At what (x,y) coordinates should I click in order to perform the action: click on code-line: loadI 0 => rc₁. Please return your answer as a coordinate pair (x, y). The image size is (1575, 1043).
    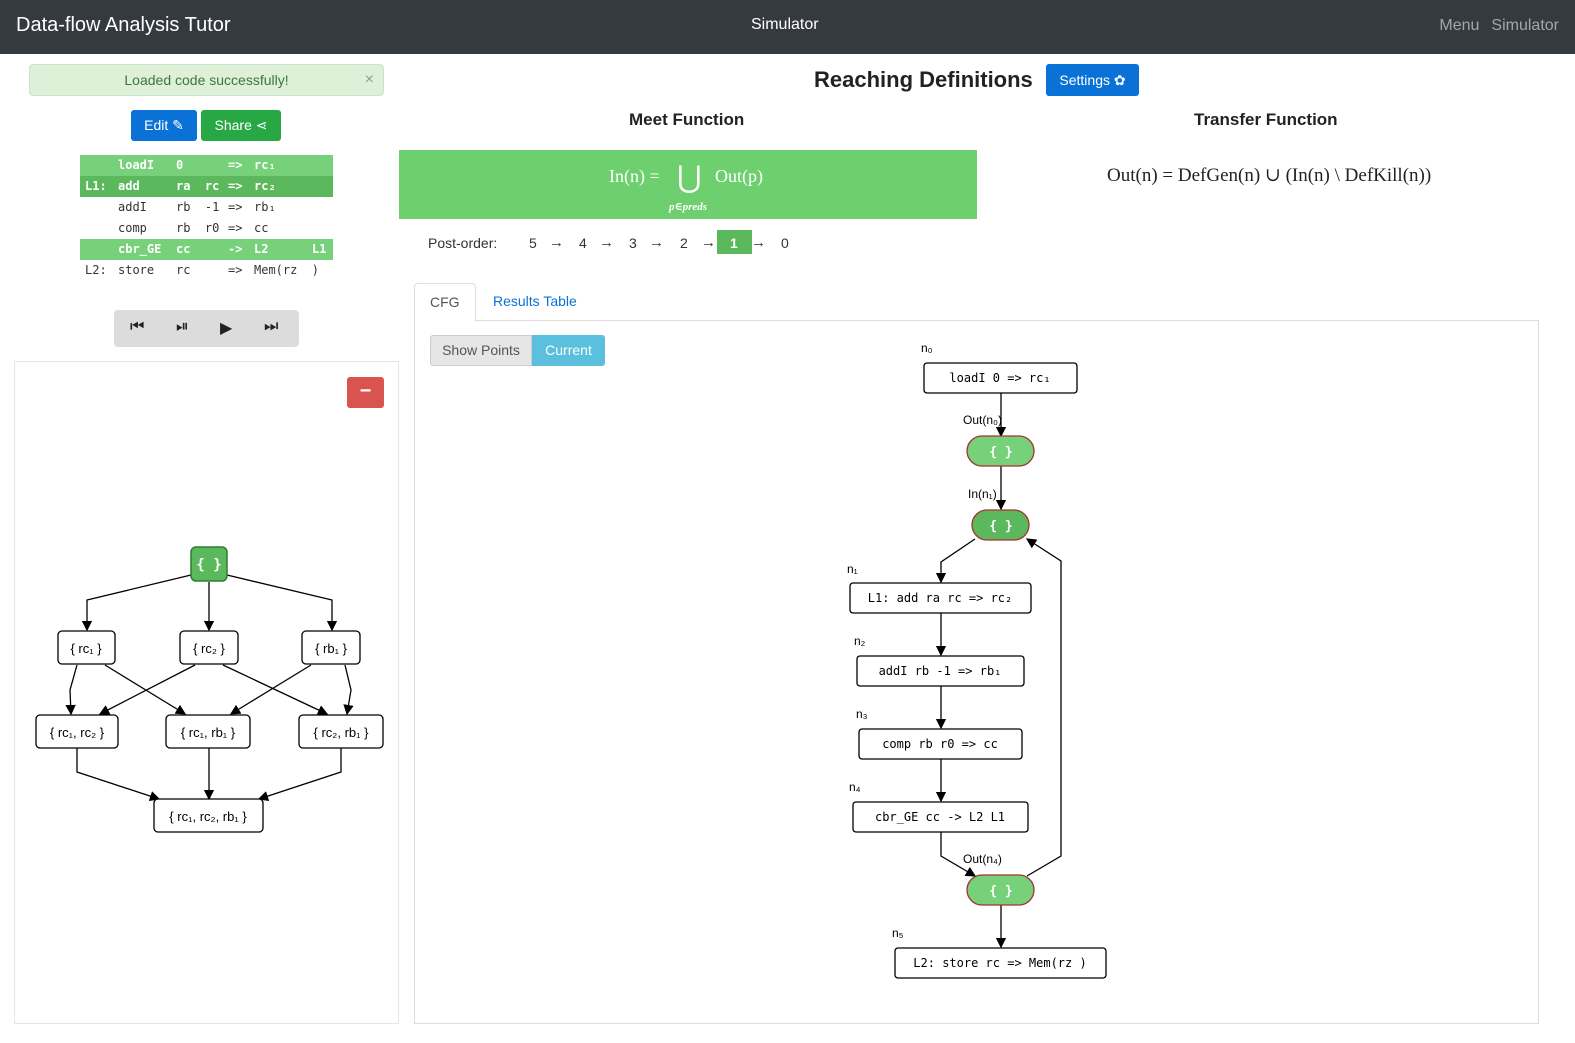
    Looking at the image, I should click on (206, 165).